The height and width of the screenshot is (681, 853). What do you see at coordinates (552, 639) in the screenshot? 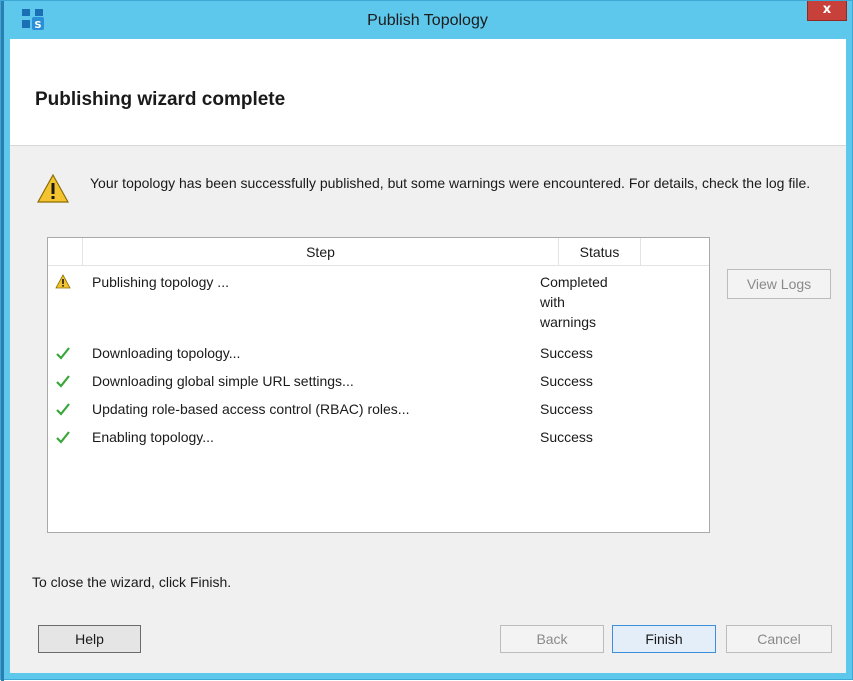
I see `back-button: Back` at bounding box center [552, 639].